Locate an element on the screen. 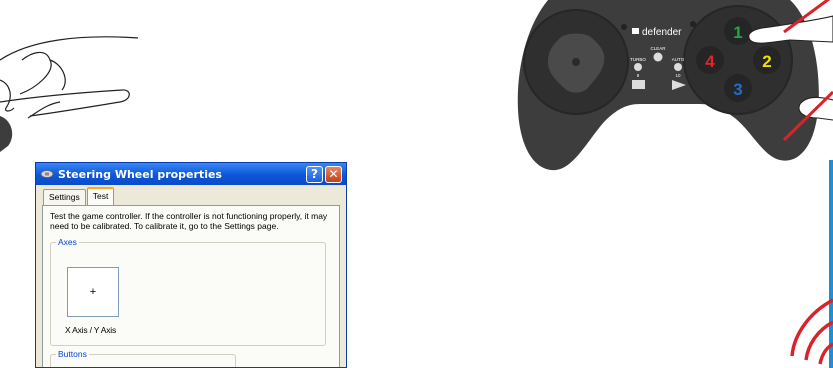  xy-axis-plot: + is located at coordinates (93, 292).